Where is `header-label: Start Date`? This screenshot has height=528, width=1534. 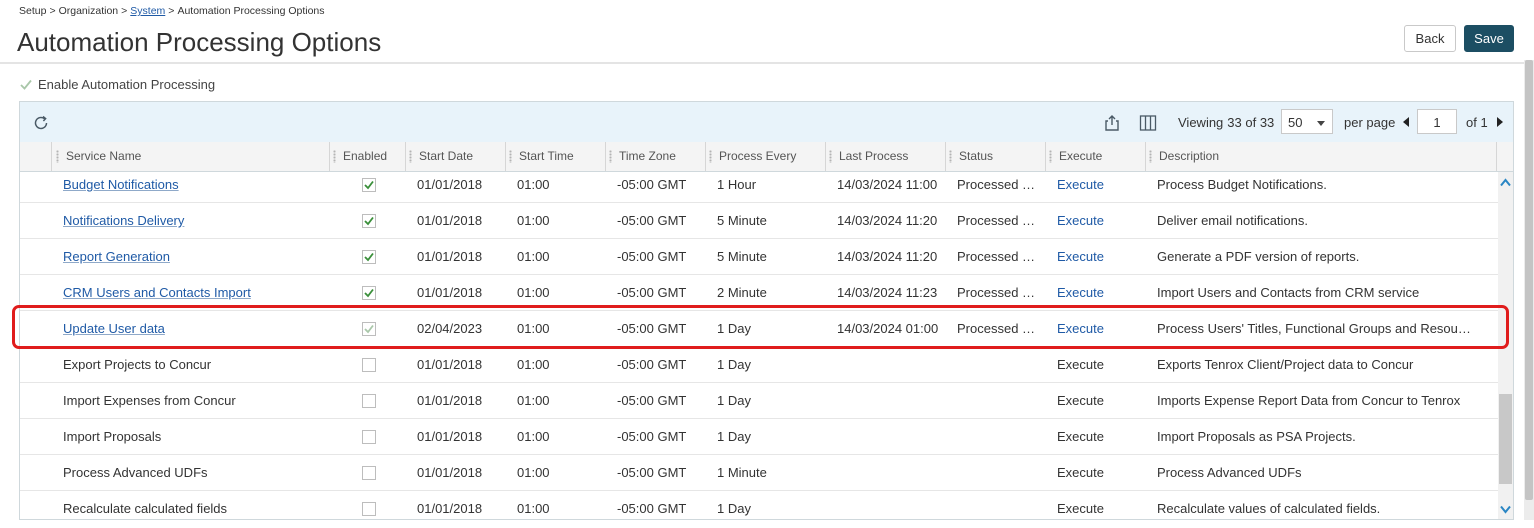 header-label: Start Date is located at coordinates (446, 156).